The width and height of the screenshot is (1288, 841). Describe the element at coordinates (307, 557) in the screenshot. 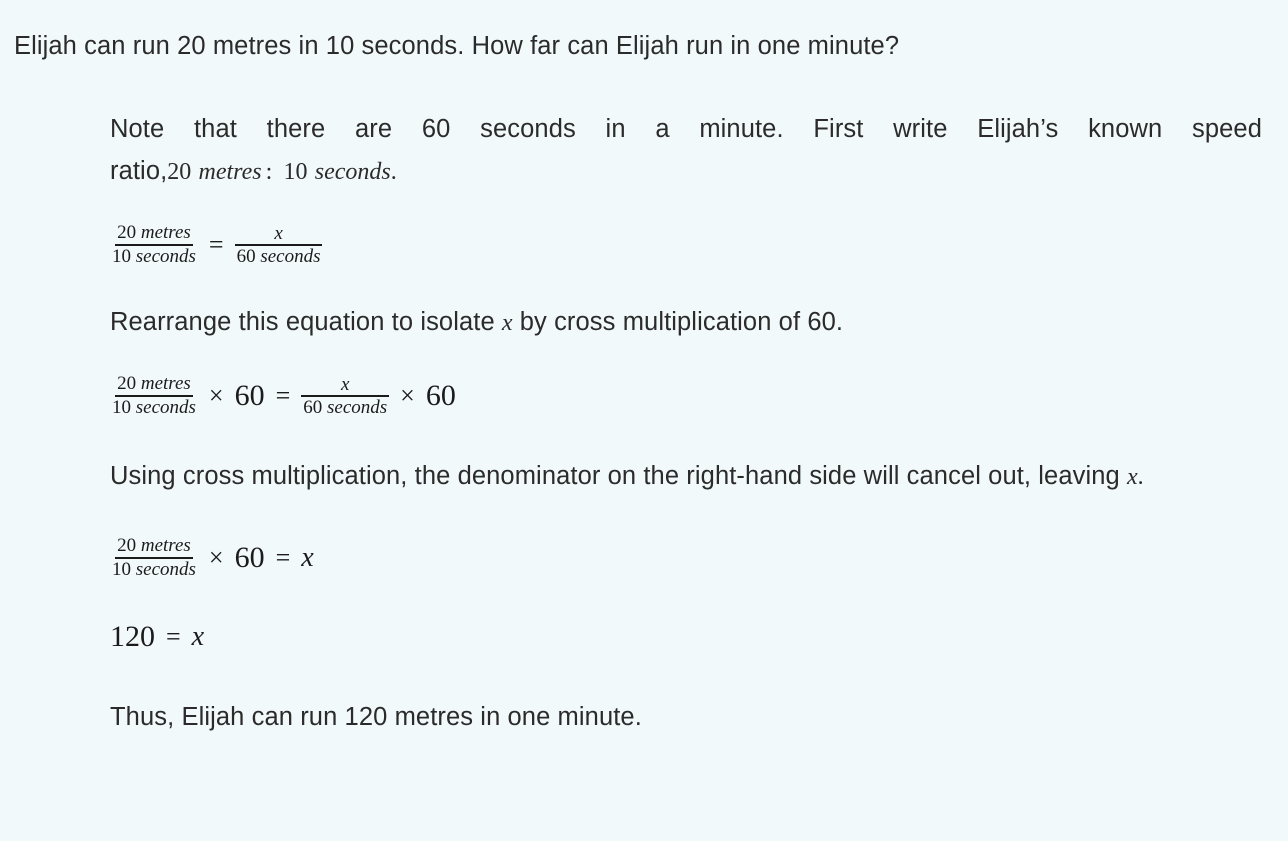

I see `eq3-result-variable: x` at that location.